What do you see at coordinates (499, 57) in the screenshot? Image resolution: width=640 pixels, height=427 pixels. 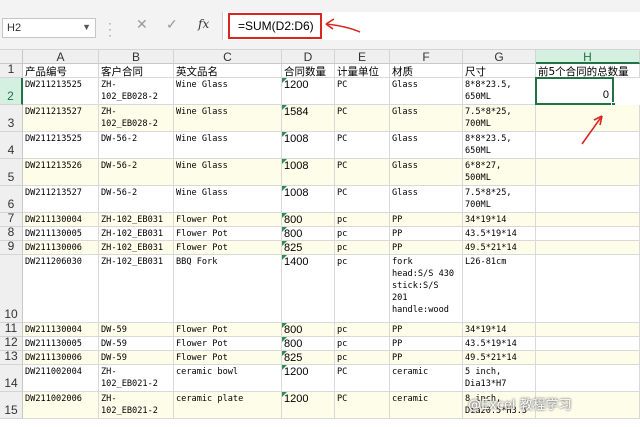 I see `column-header-g: G` at bounding box center [499, 57].